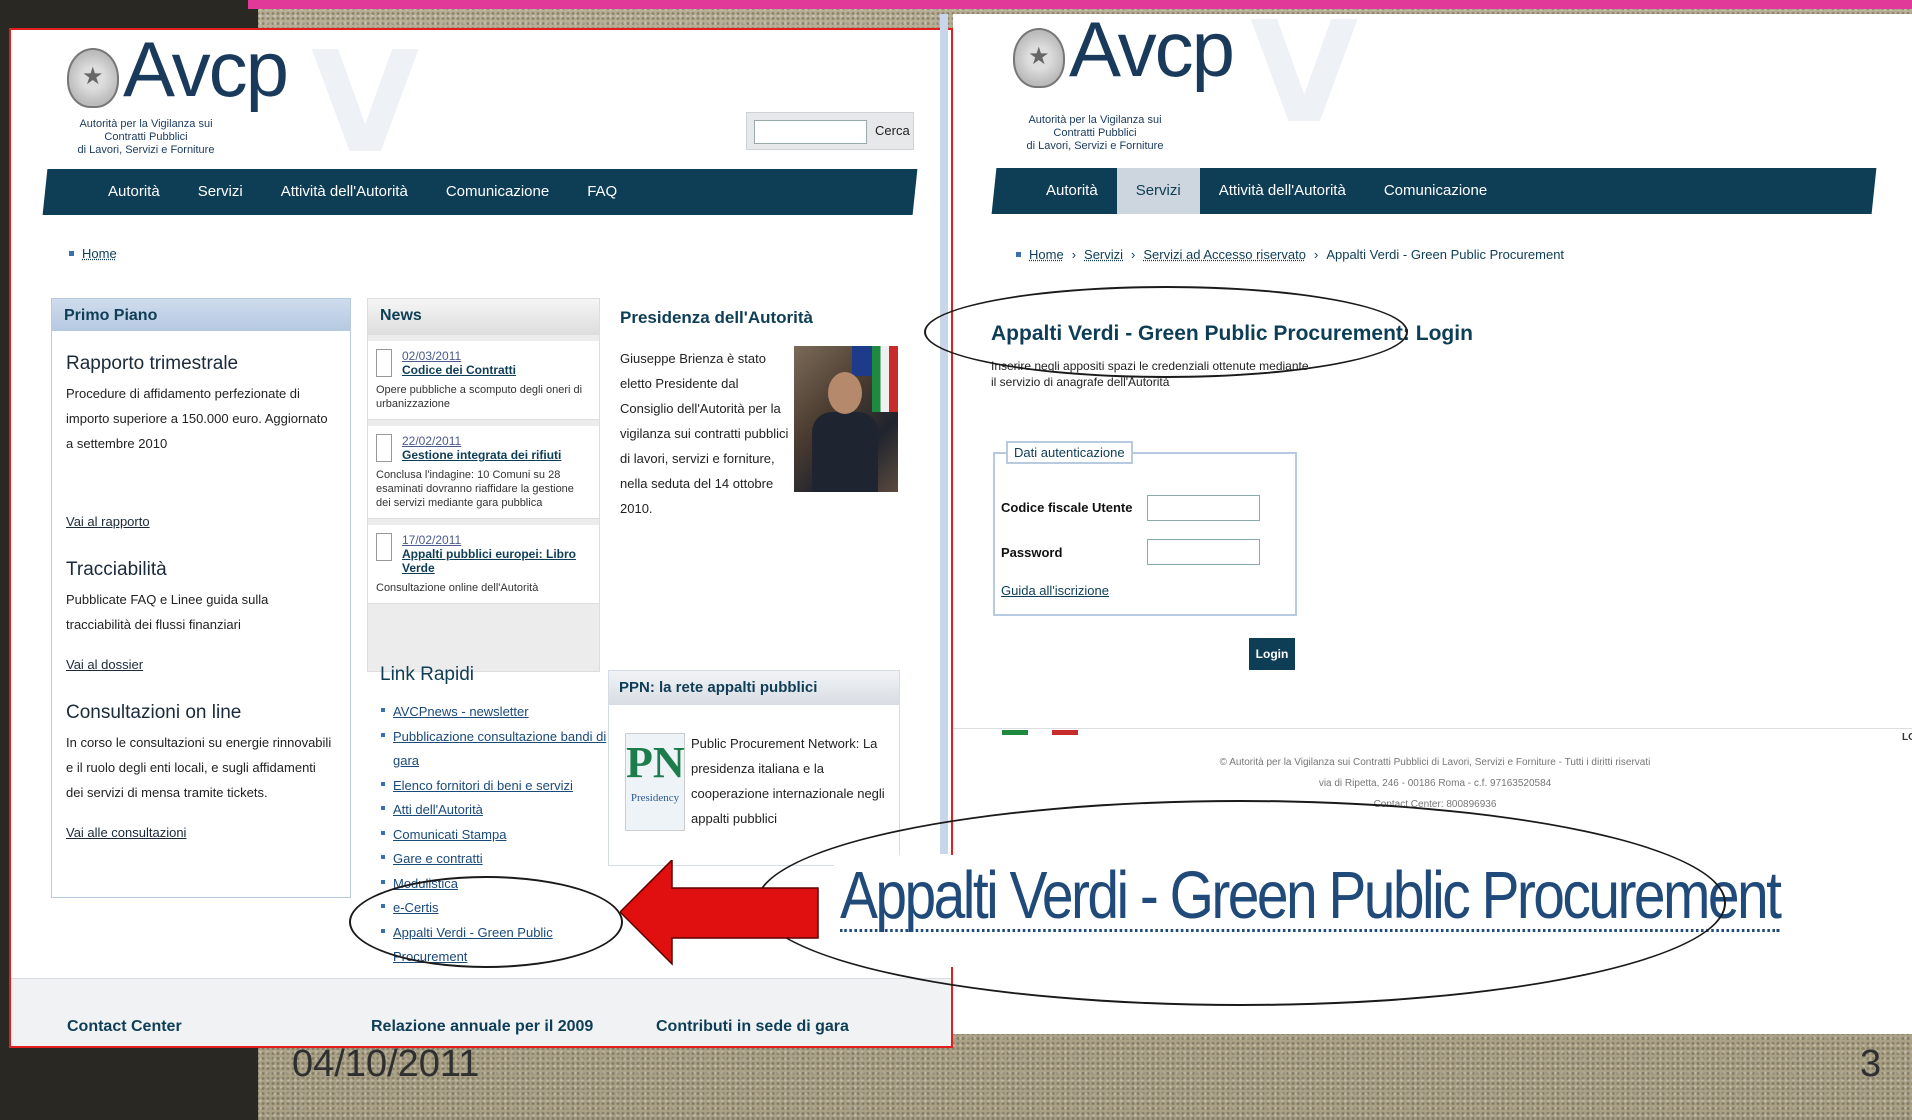  I want to click on photo-face, so click(845, 393).